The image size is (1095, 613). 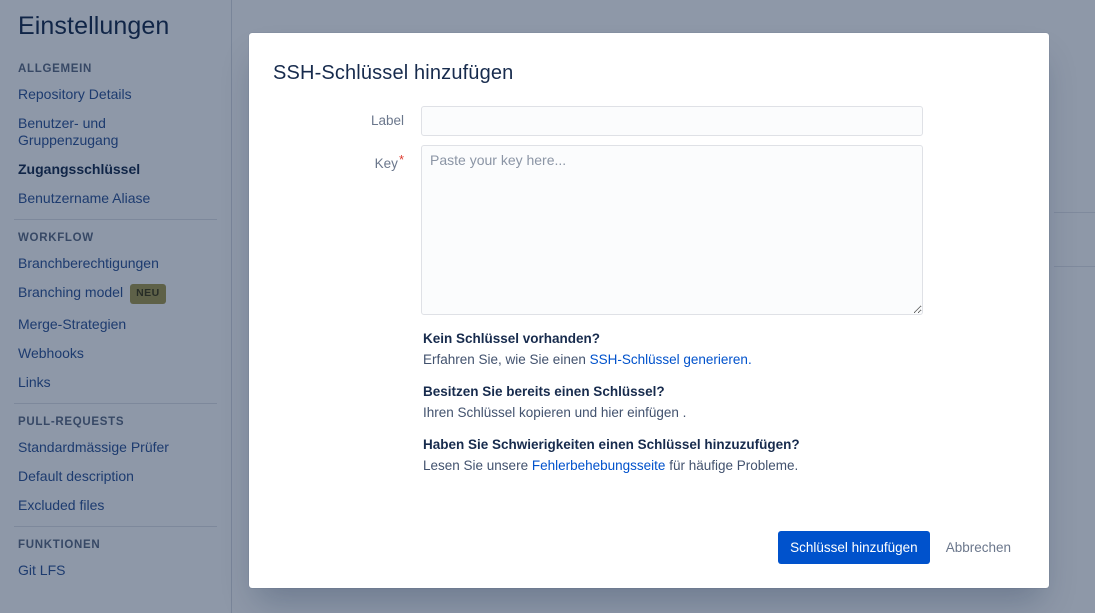 What do you see at coordinates (512, 338) in the screenshot?
I see `help-question-no-key: Kein Schlüssel vorhanden?` at bounding box center [512, 338].